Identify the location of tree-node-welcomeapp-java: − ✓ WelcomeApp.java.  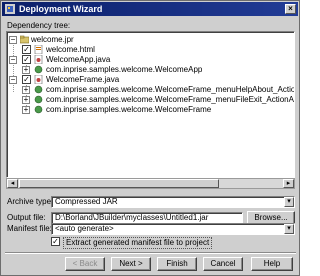
(149, 60).